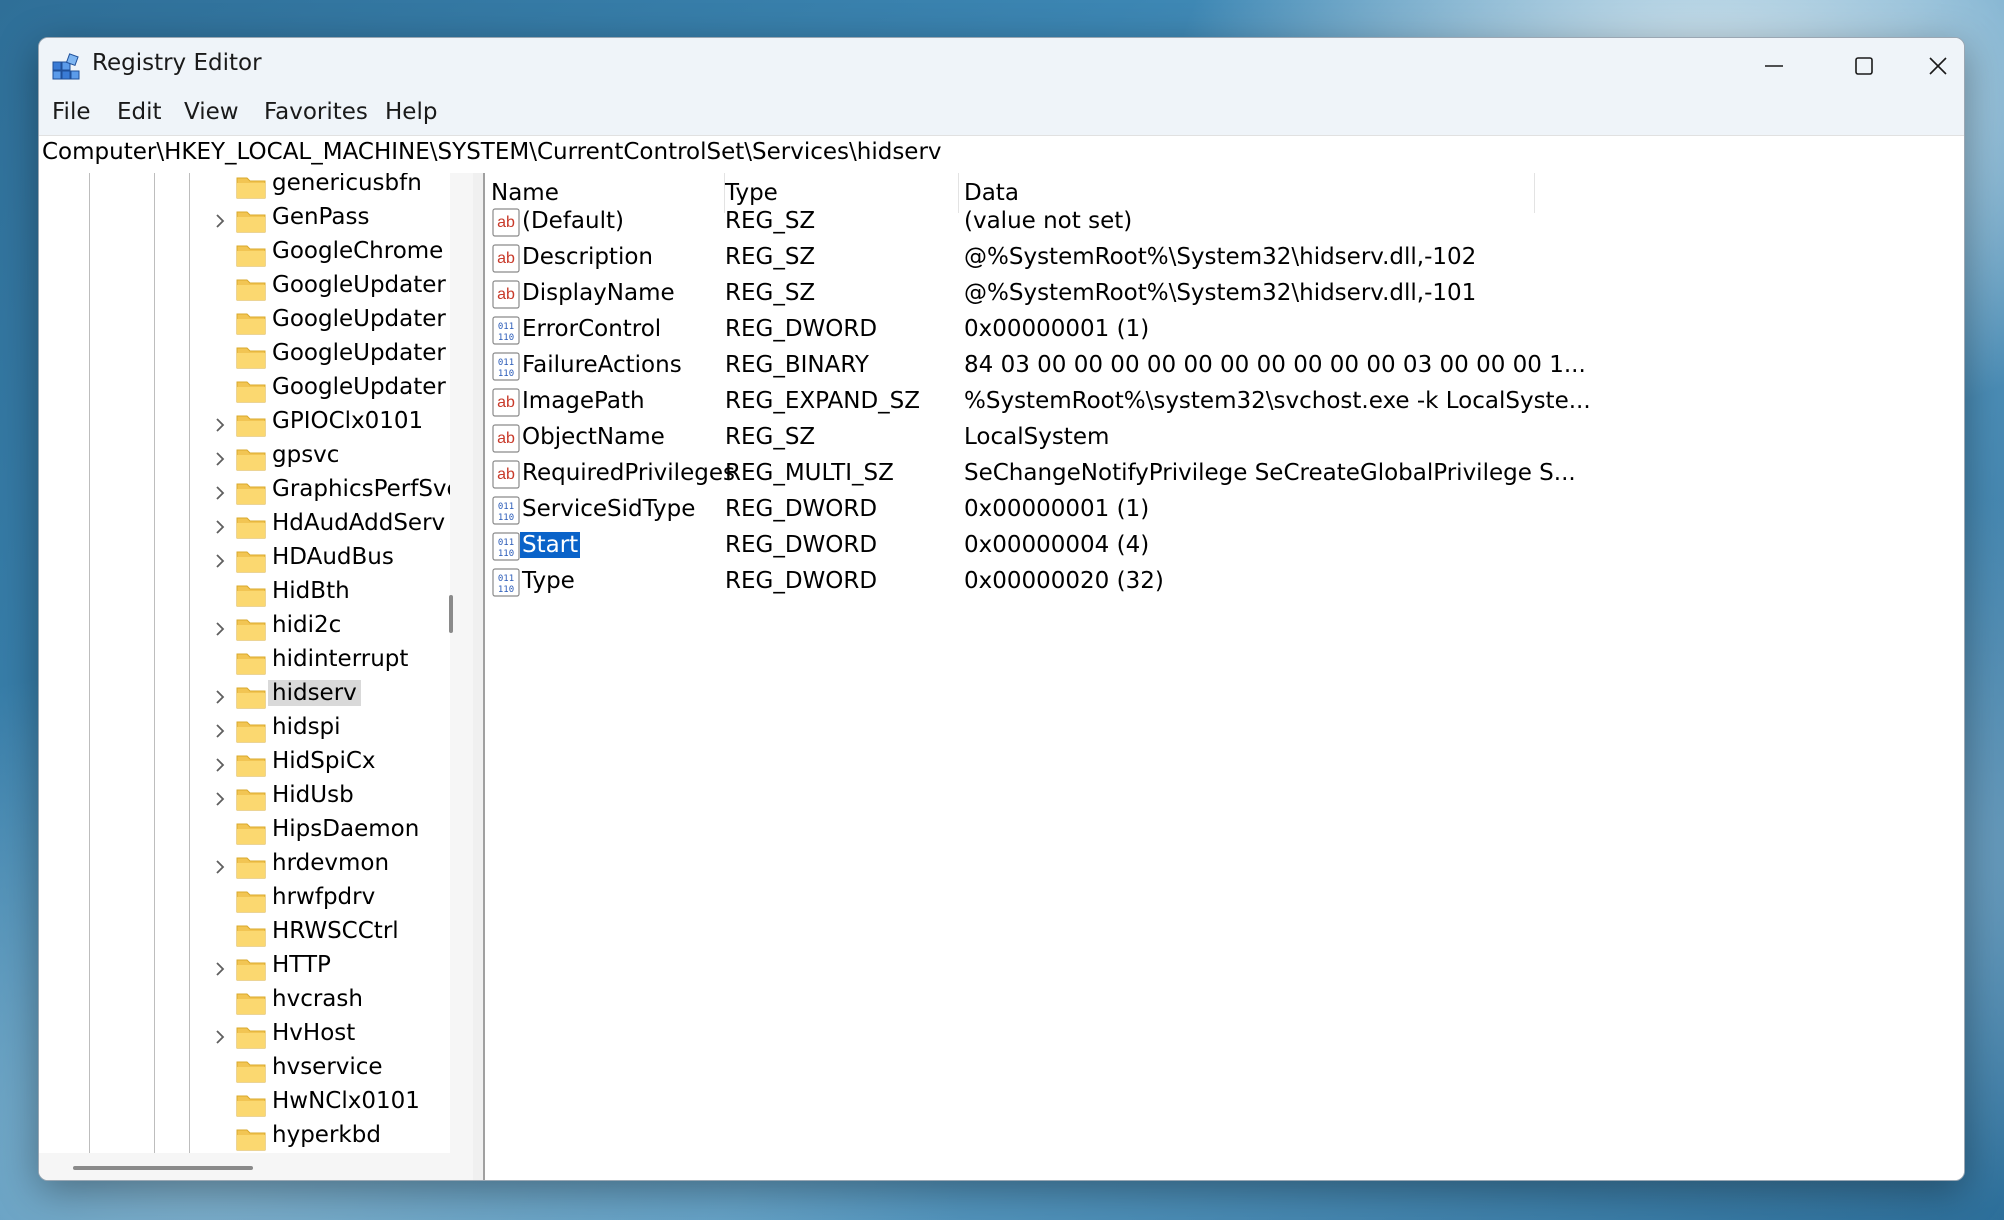 This screenshot has width=2004, height=1220. I want to click on value-row: ab (Default) REG_SZ (value not set), so click(1035, 223).